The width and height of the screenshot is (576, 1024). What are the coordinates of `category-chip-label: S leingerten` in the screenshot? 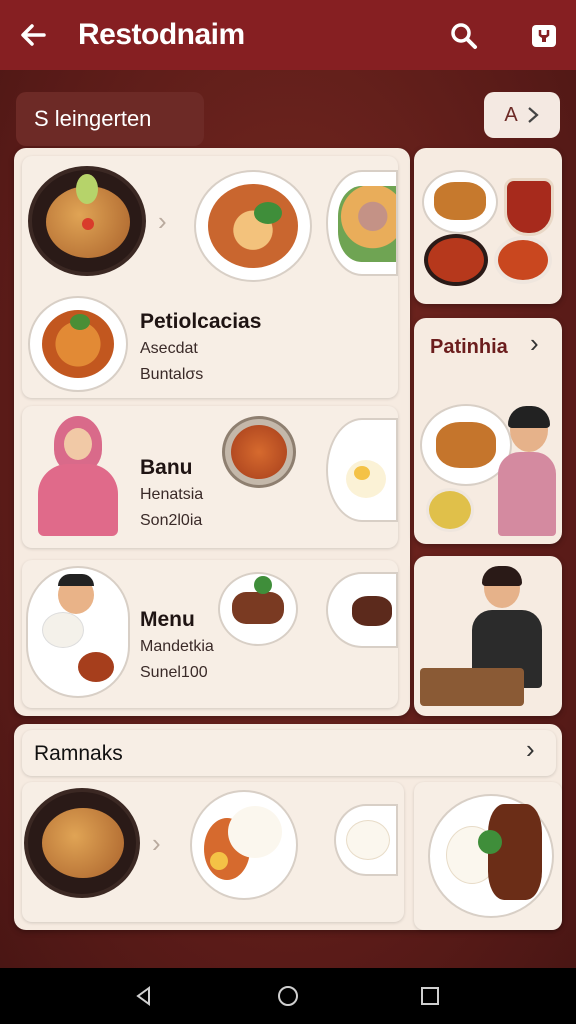 It's located at (93, 118).